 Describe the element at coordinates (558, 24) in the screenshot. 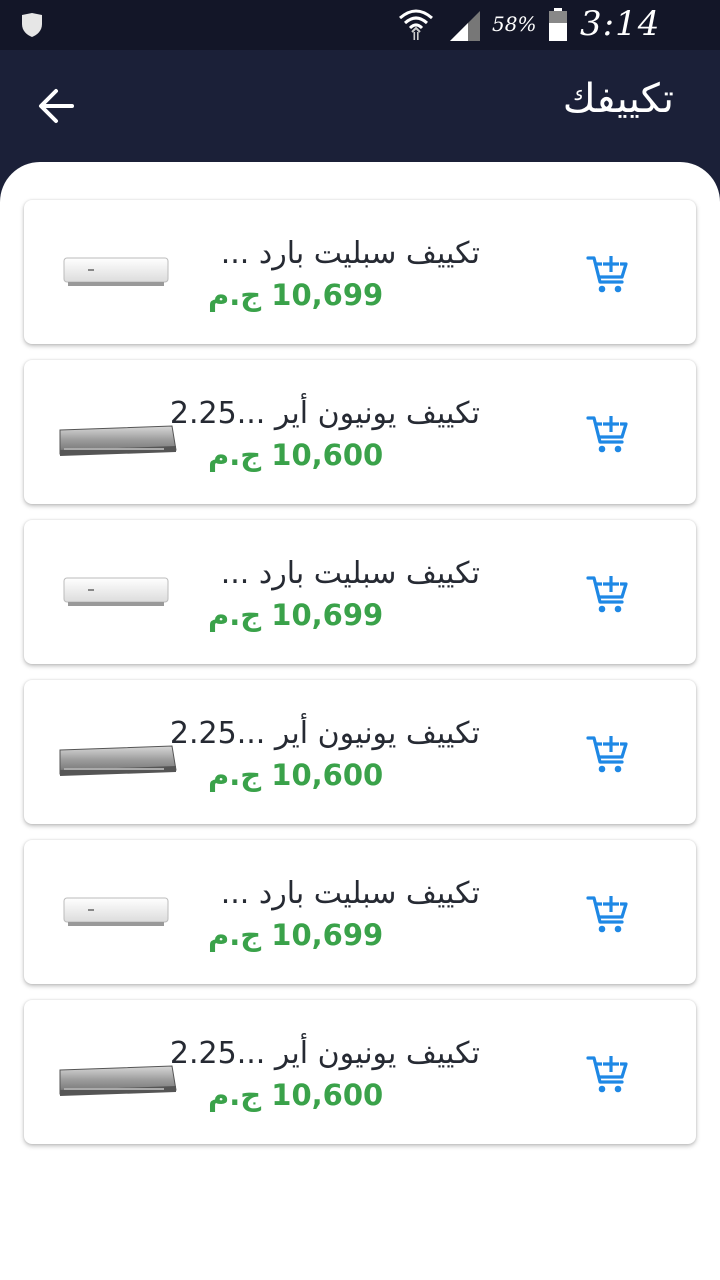

I see `battery-icon` at that location.